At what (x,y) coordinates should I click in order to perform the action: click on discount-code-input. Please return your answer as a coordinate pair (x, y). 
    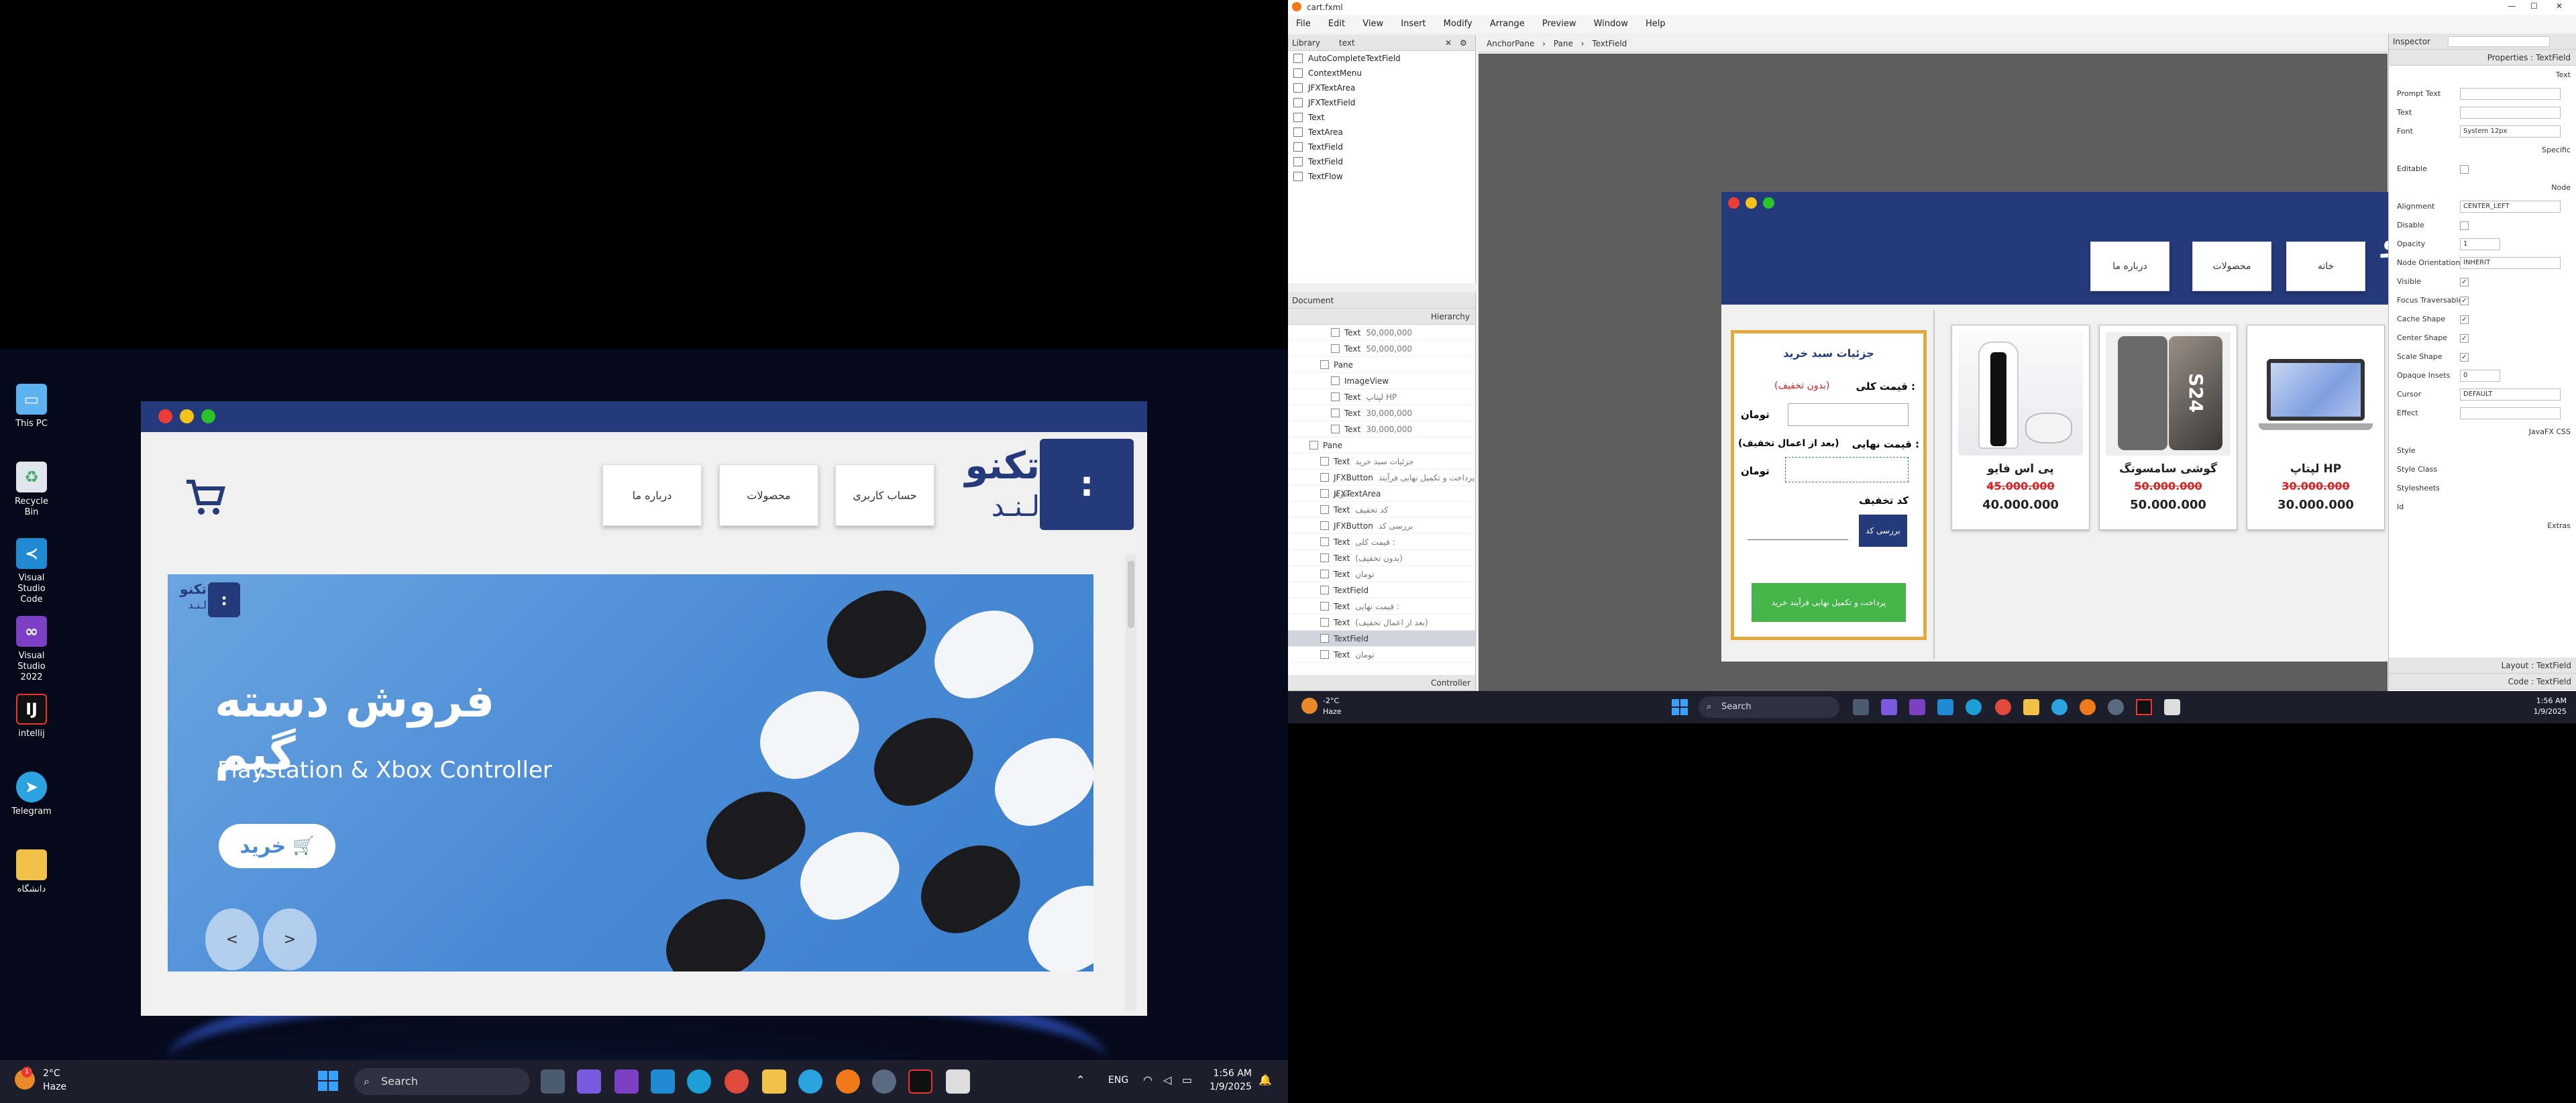
    Looking at the image, I should click on (1798, 538).